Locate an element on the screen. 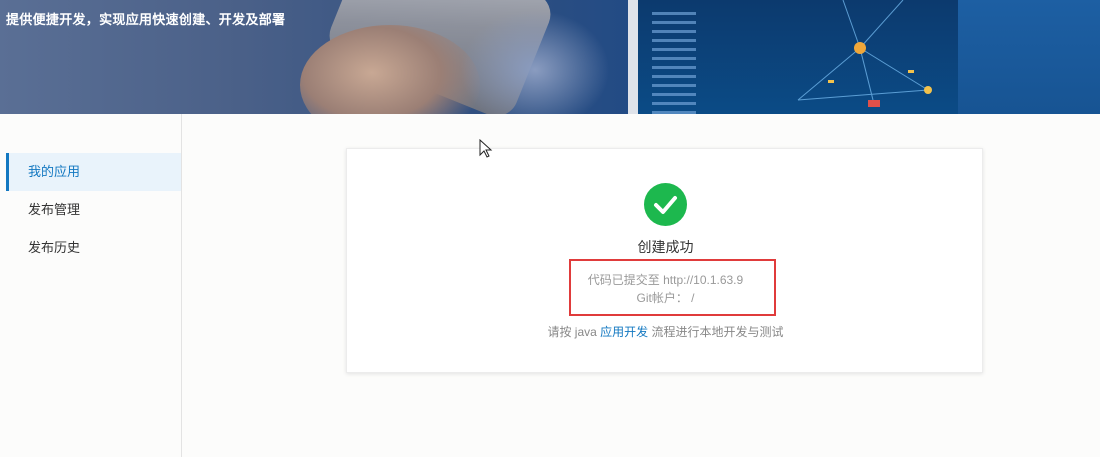 Image resolution: width=1100 pixels, height=457 pixels. code-repo-line: 代码已提交至 http://10.1.63.9 is located at coordinates (665, 280).